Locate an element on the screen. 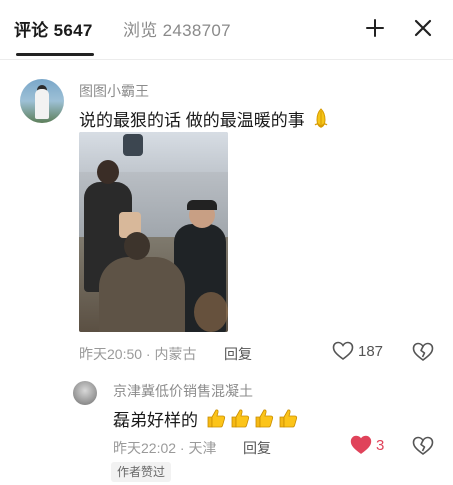  shrink-button is located at coordinates (375, 28).